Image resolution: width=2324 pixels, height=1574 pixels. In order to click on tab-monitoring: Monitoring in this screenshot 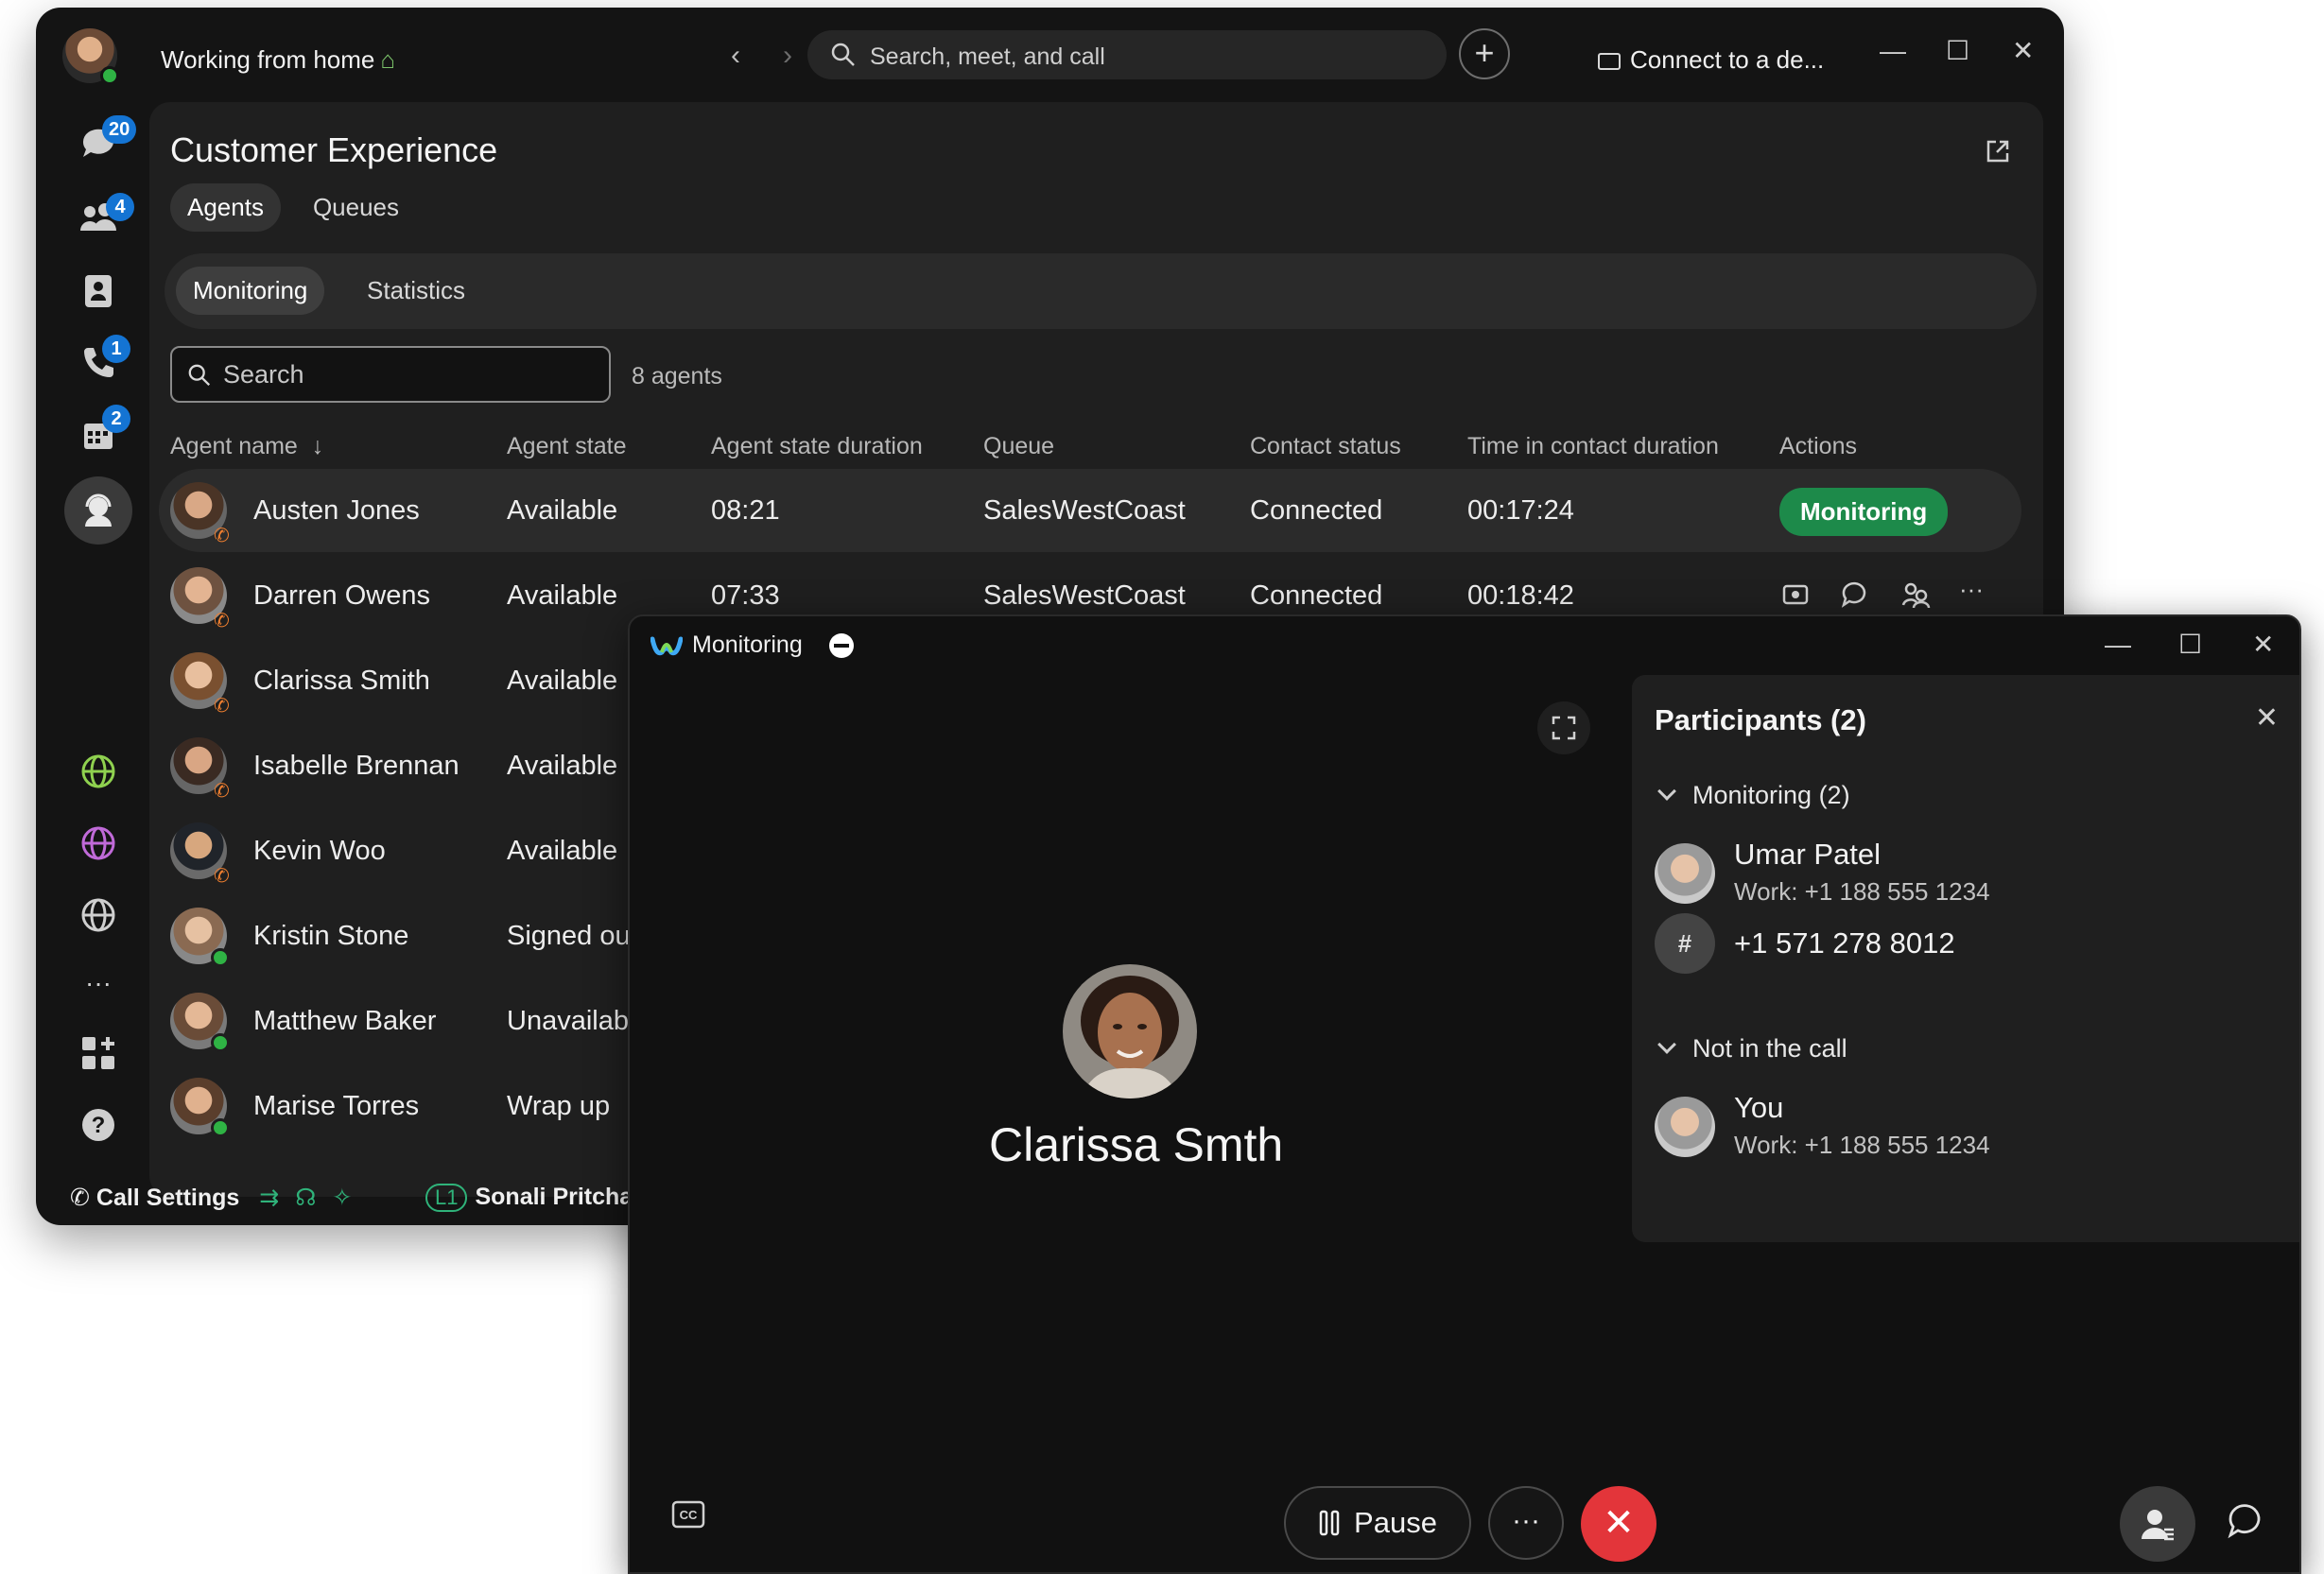, I will do `click(250, 291)`.